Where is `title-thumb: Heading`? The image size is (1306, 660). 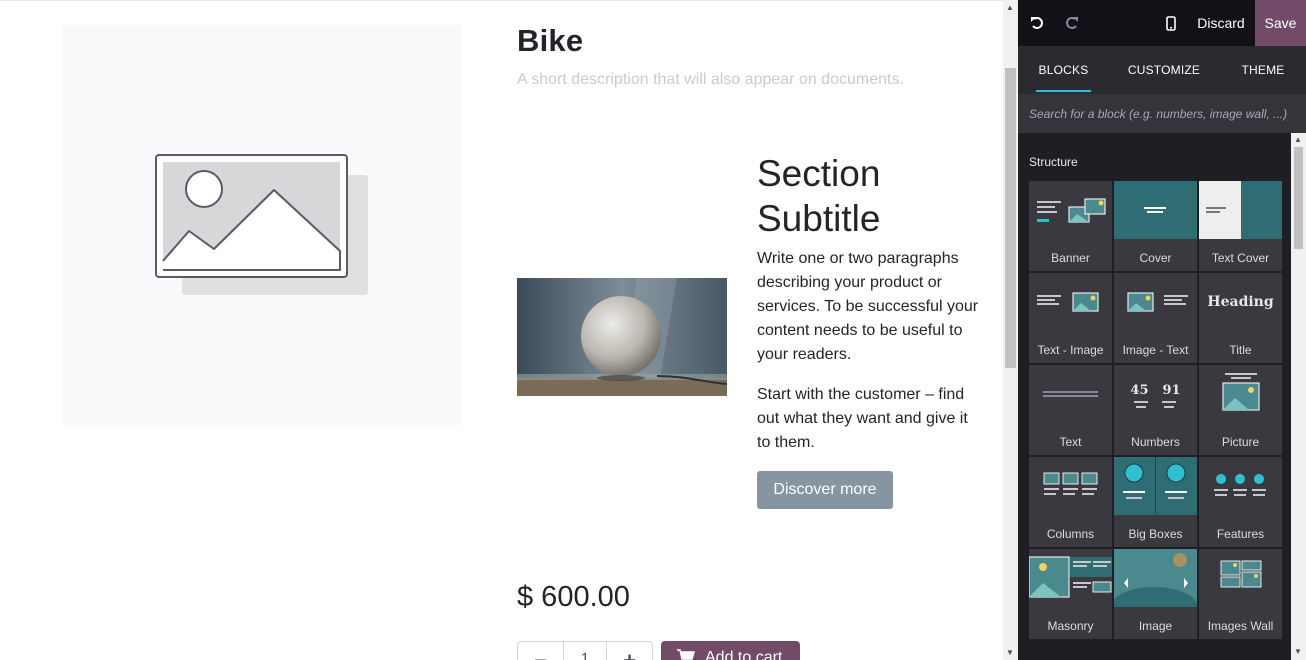 title-thumb: Heading is located at coordinates (1240, 302).